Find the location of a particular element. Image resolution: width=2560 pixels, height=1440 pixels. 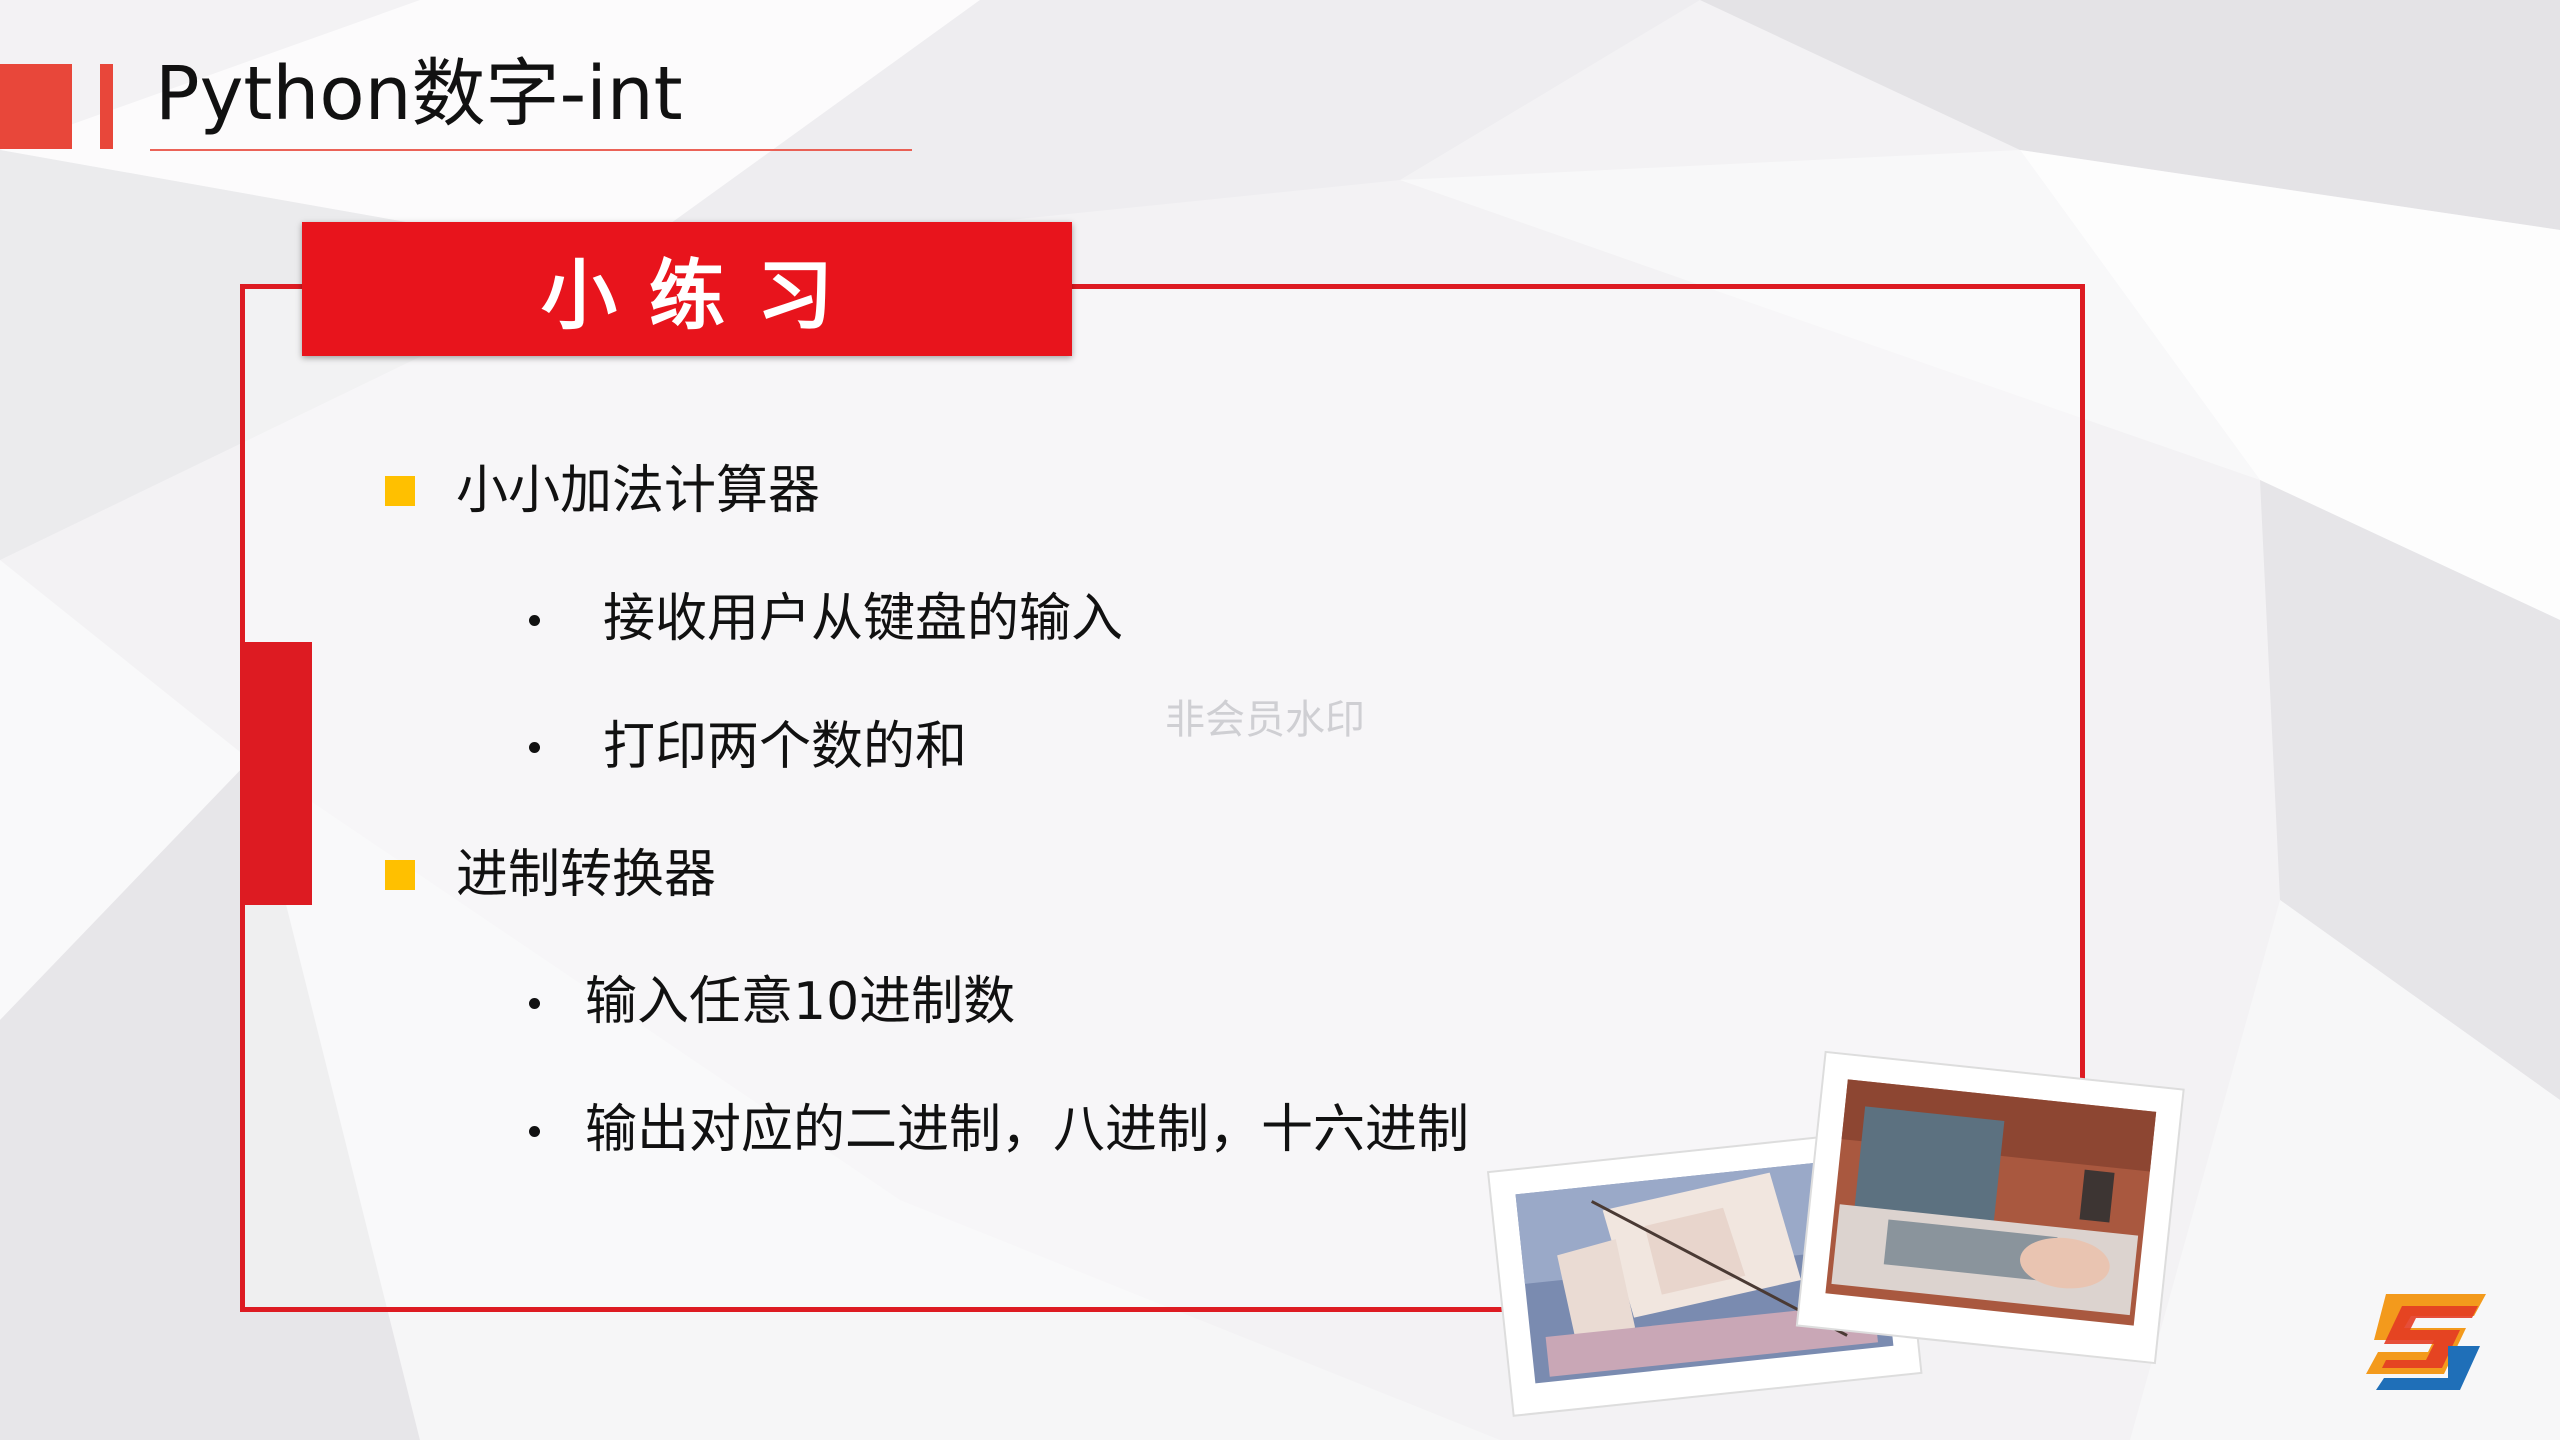

brand-logo-icon is located at coordinates (2426, 1342).